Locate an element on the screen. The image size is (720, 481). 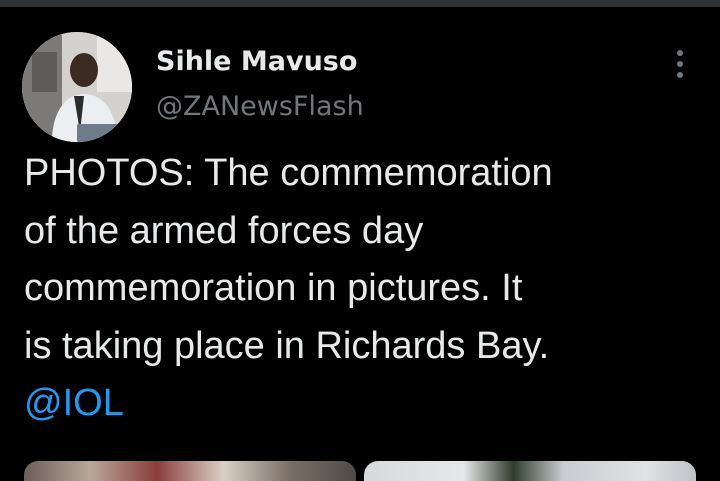
author-avatar is located at coordinates (77, 87).